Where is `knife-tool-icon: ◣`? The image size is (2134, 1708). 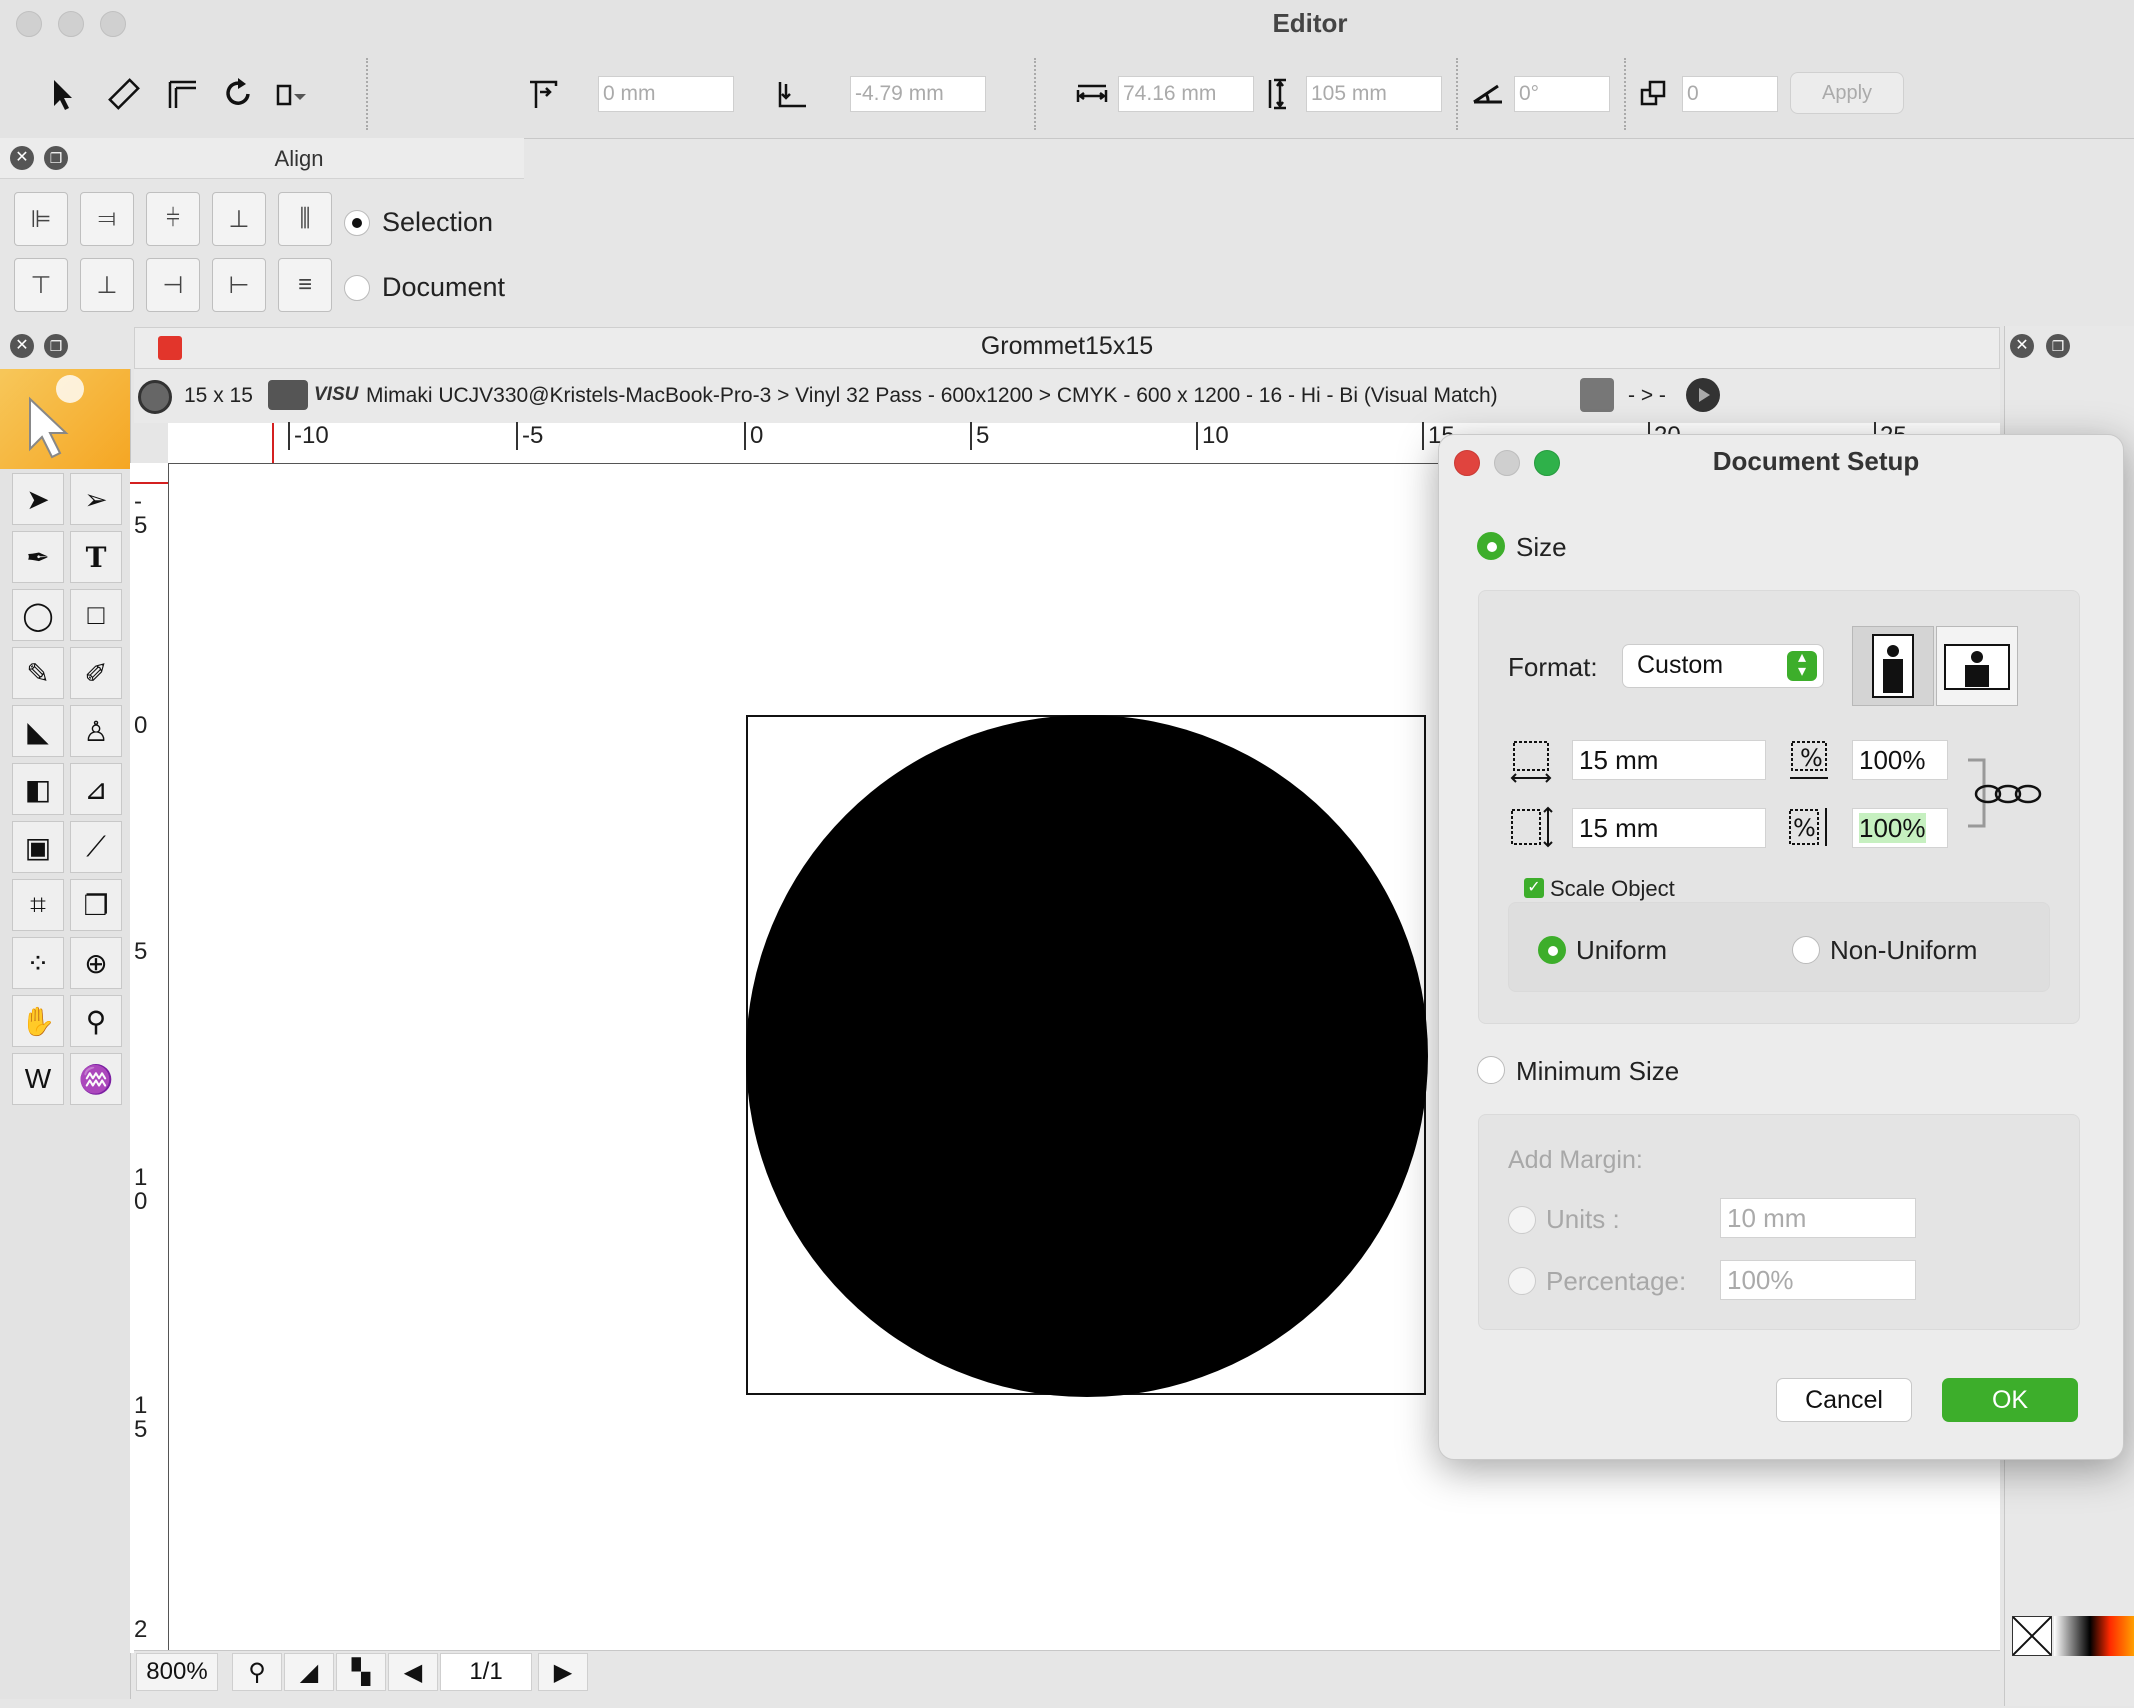
knife-tool-icon: ◣ is located at coordinates (38, 731).